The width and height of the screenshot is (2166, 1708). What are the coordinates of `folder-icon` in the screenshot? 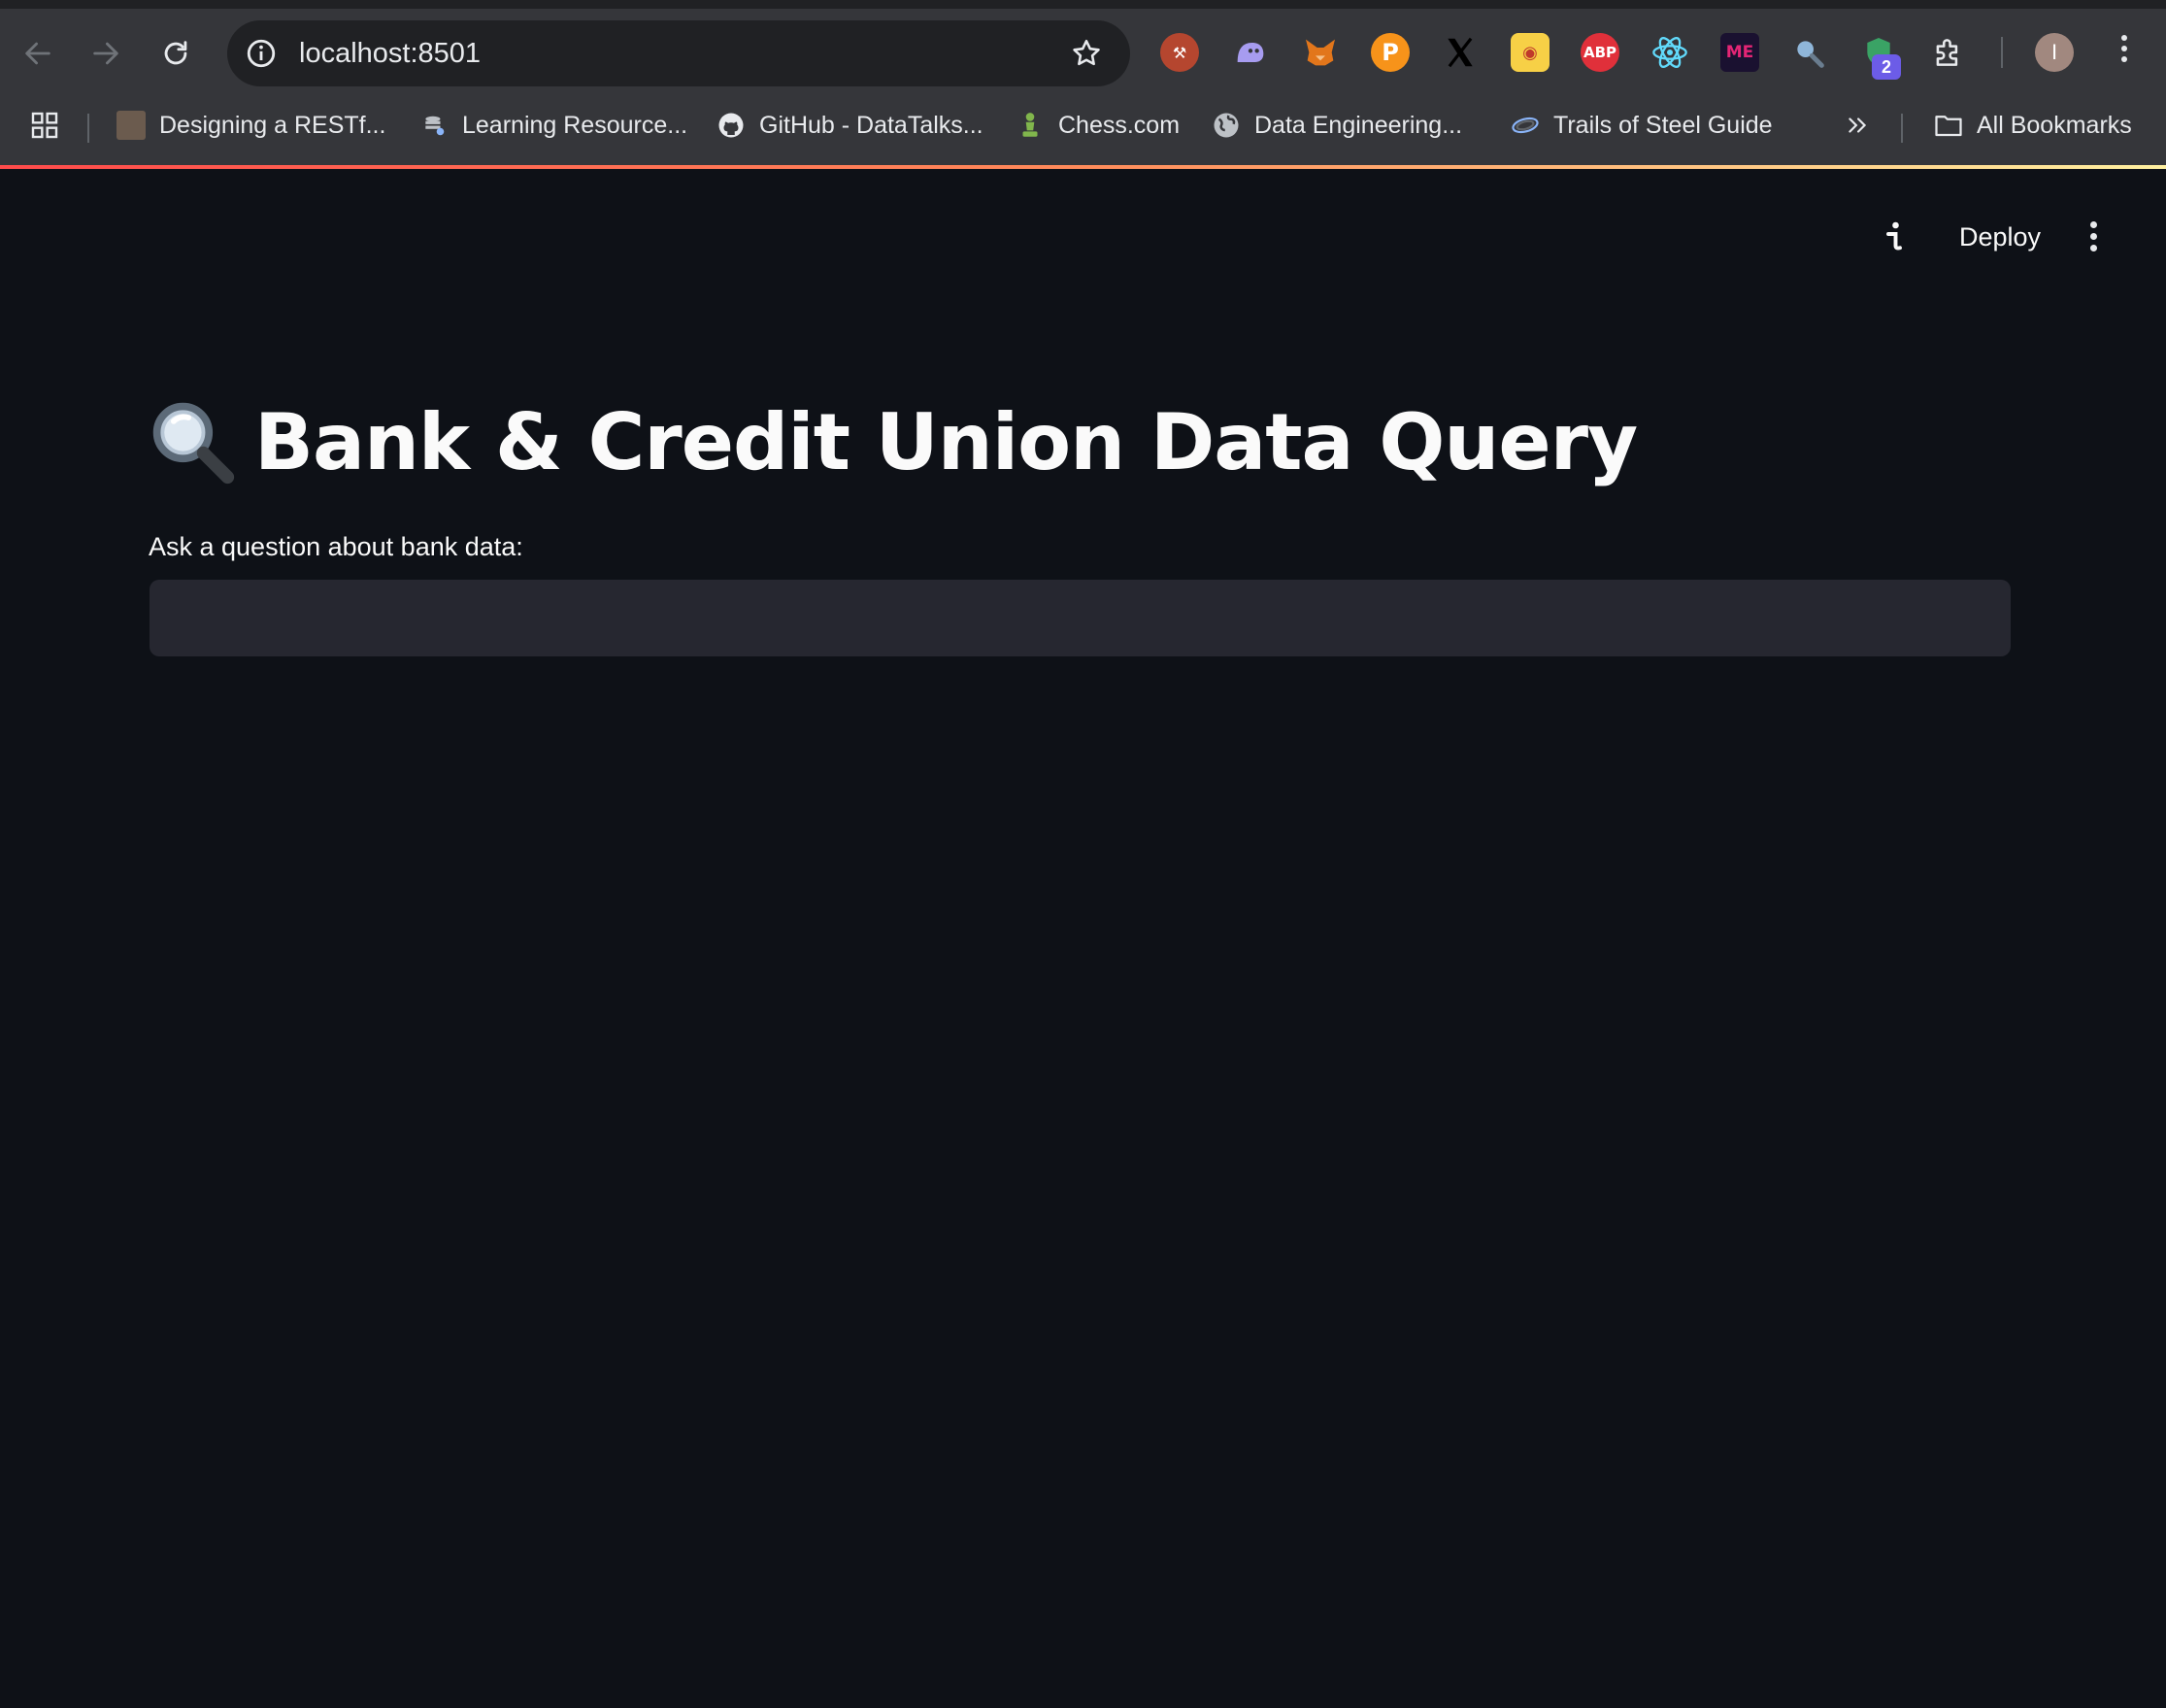 It's located at (1949, 125).